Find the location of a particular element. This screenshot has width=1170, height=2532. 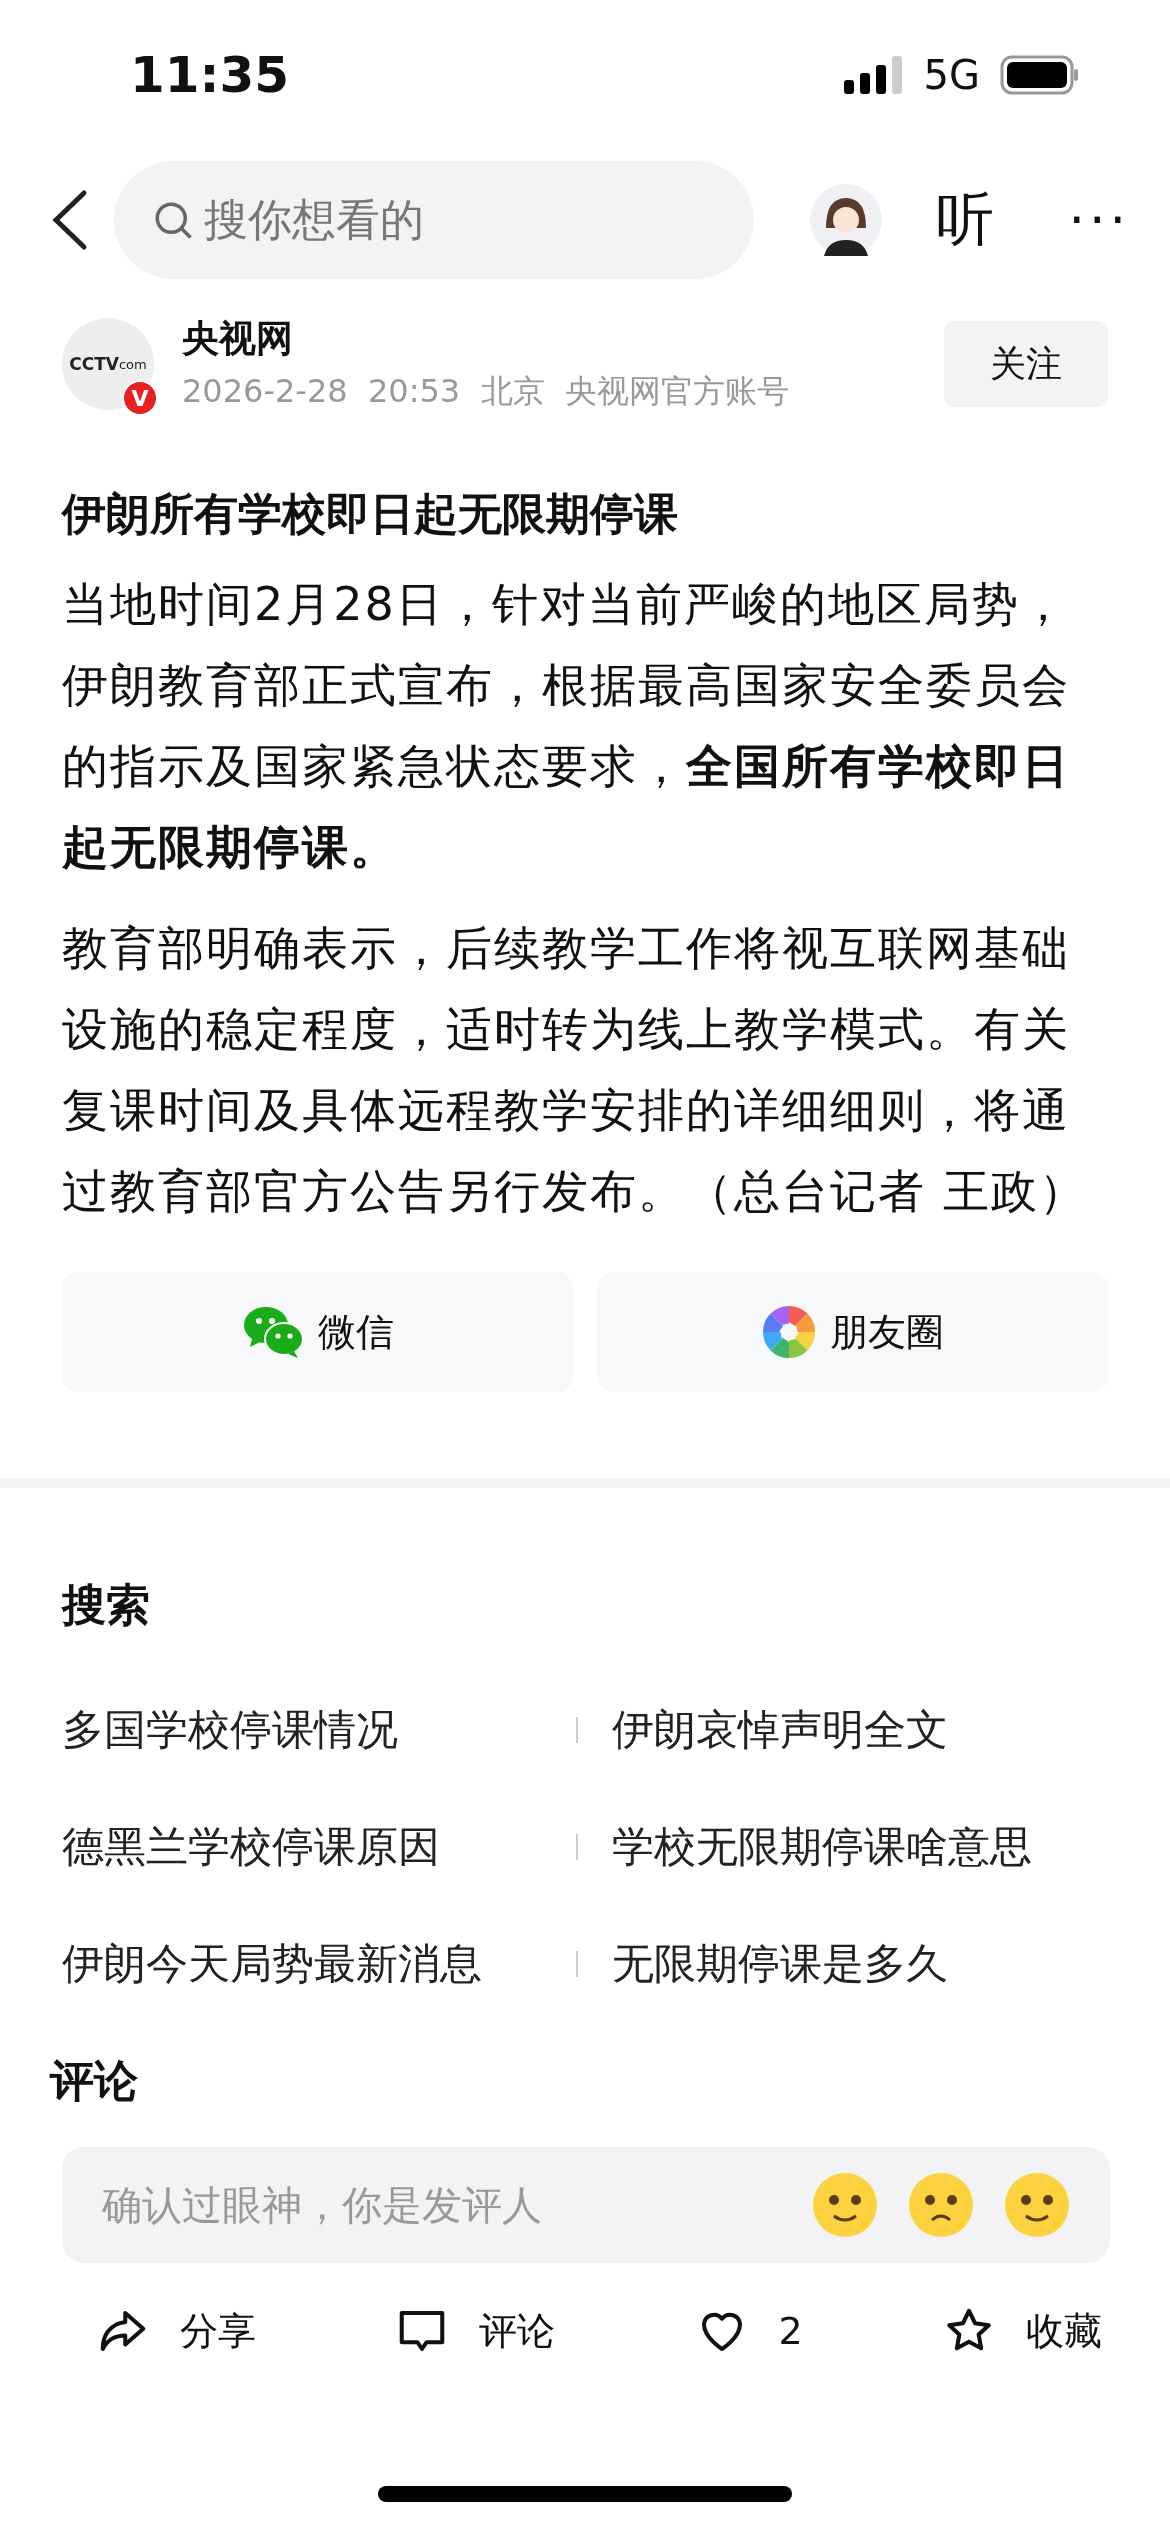

section-title: 评论 is located at coordinates (94, 2081).